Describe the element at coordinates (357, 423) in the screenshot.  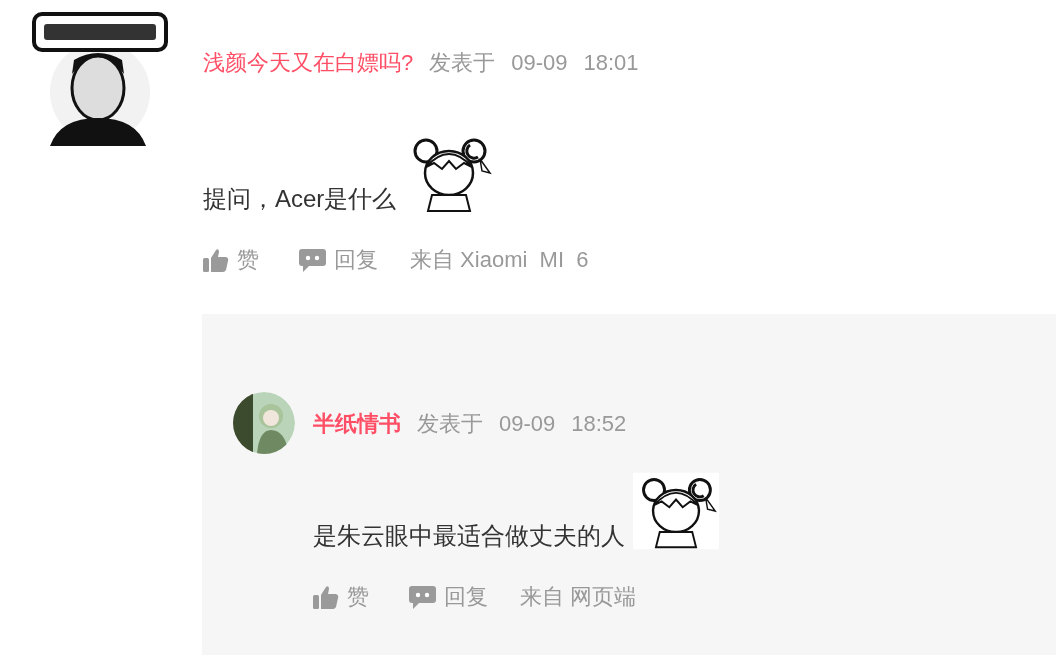
I see `username-link: 半纸情书` at that location.